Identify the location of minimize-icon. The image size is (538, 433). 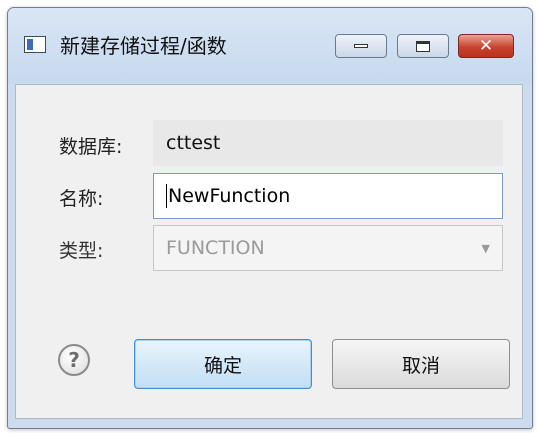
(361, 46).